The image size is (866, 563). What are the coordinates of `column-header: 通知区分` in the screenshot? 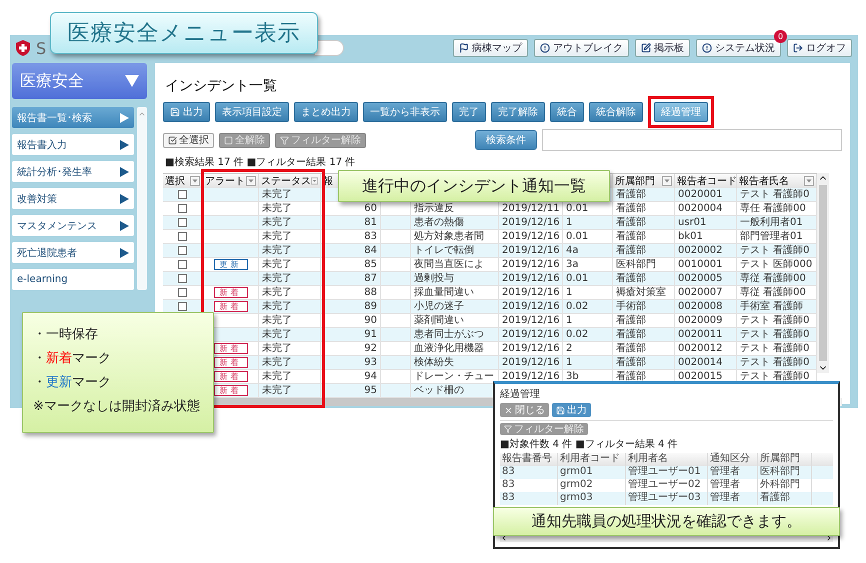 It's located at (730, 458).